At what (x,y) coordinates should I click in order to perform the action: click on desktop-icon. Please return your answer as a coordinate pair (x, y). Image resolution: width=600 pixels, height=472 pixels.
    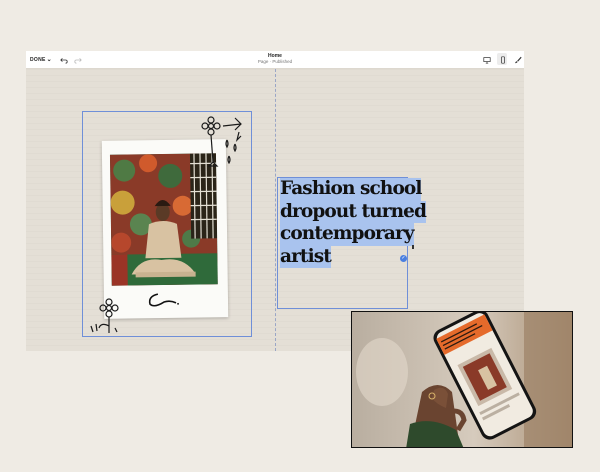
    Looking at the image, I should click on (486, 59).